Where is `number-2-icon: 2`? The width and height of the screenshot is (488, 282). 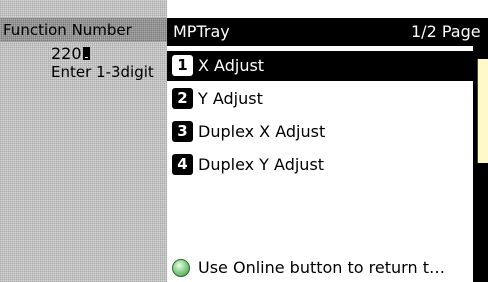
number-2-icon: 2 is located at coordinates (182, 98).